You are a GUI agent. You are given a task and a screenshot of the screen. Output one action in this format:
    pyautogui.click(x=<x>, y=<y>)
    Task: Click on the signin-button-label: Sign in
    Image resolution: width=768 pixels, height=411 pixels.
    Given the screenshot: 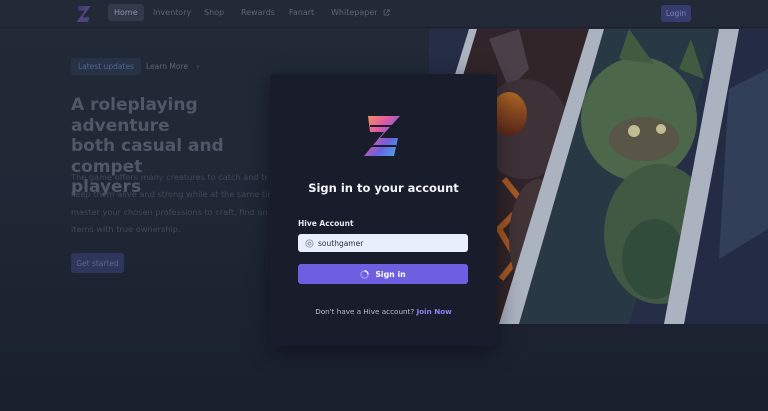 What is the action you would take?
    pyautogui.click(x=390, y=274)
    